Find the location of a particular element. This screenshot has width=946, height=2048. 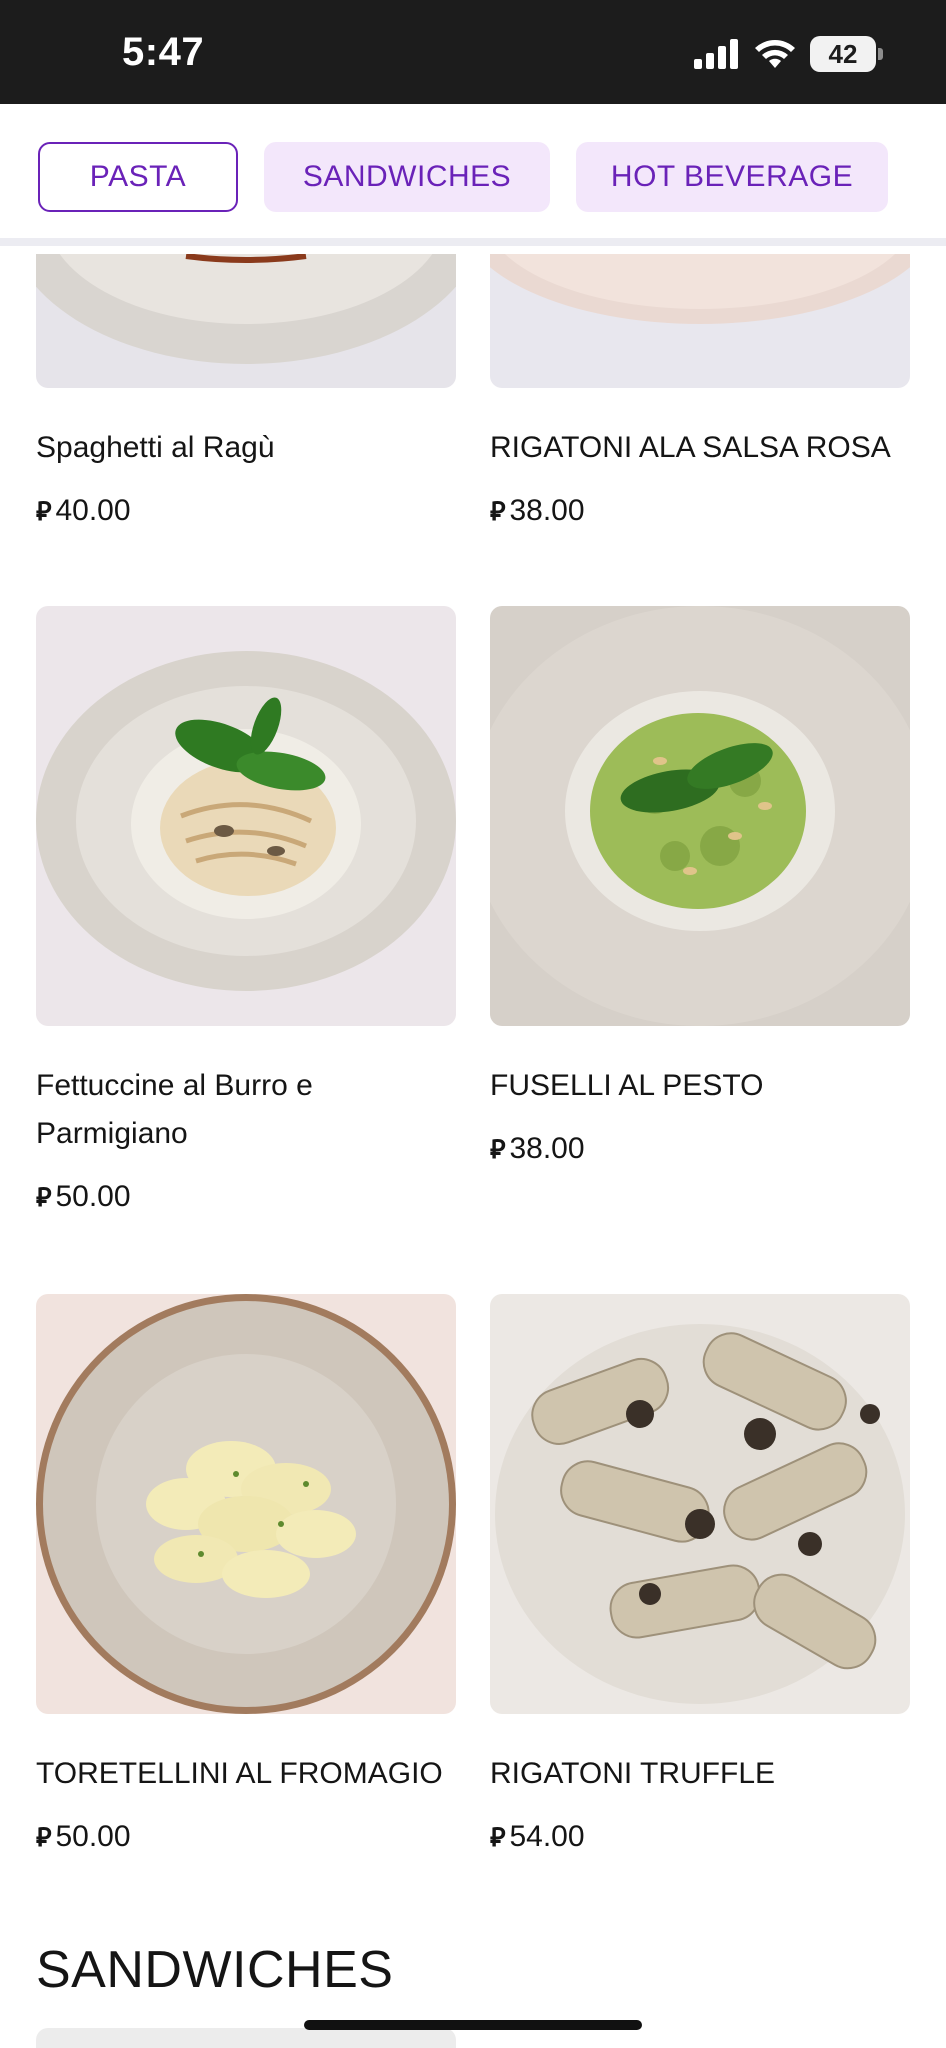

status-icons: 42 is located at coordinates (788, 54).